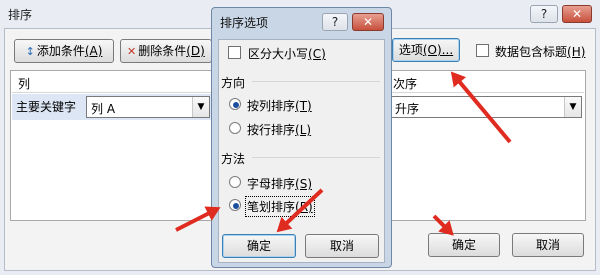 This screenshot has width=600, height=275. What do you see at coordinates (482, 50) in the screenshot?
I see `header-row-checkbox` at bounding box center [482, 50].